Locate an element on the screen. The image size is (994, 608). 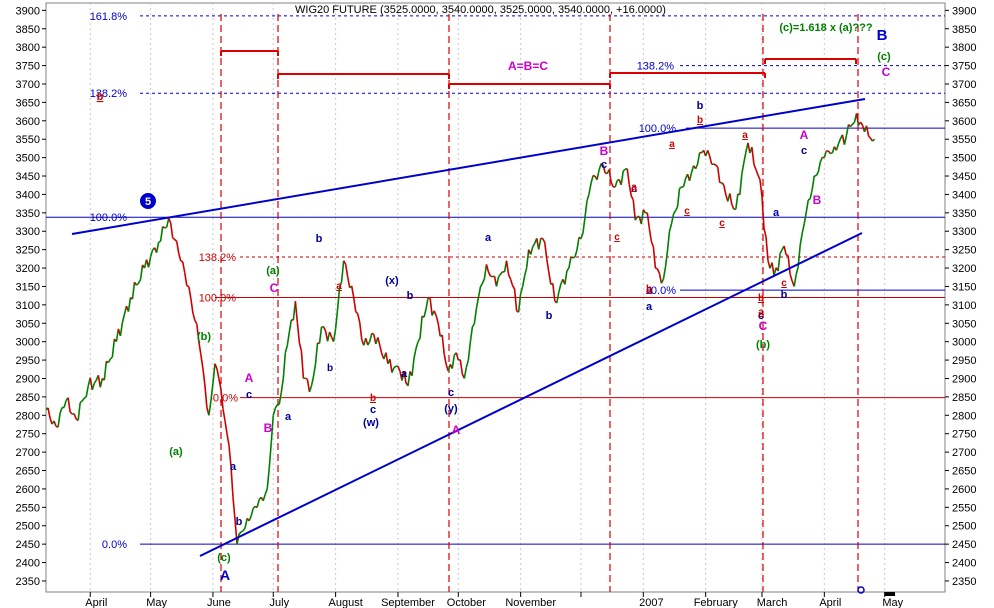
y-tick-label-left: 3800 is located at coordinates (28, 48).